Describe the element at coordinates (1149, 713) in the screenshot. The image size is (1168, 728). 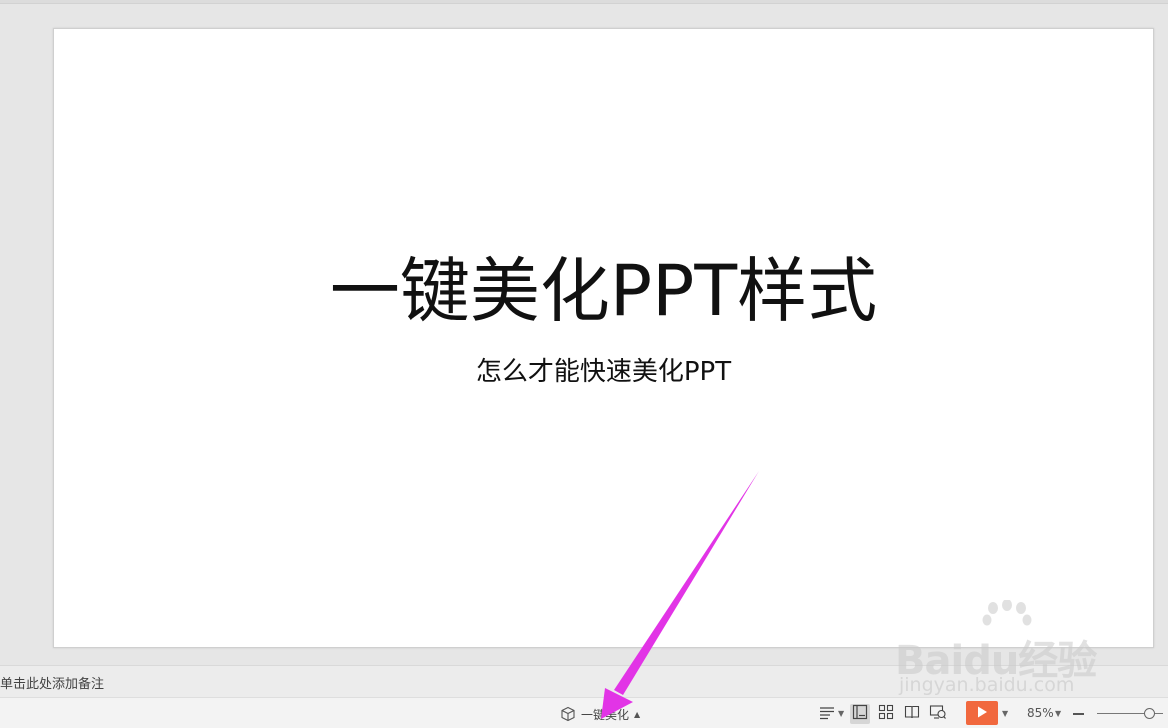
I see `zoom-slider-thumb` at that location.